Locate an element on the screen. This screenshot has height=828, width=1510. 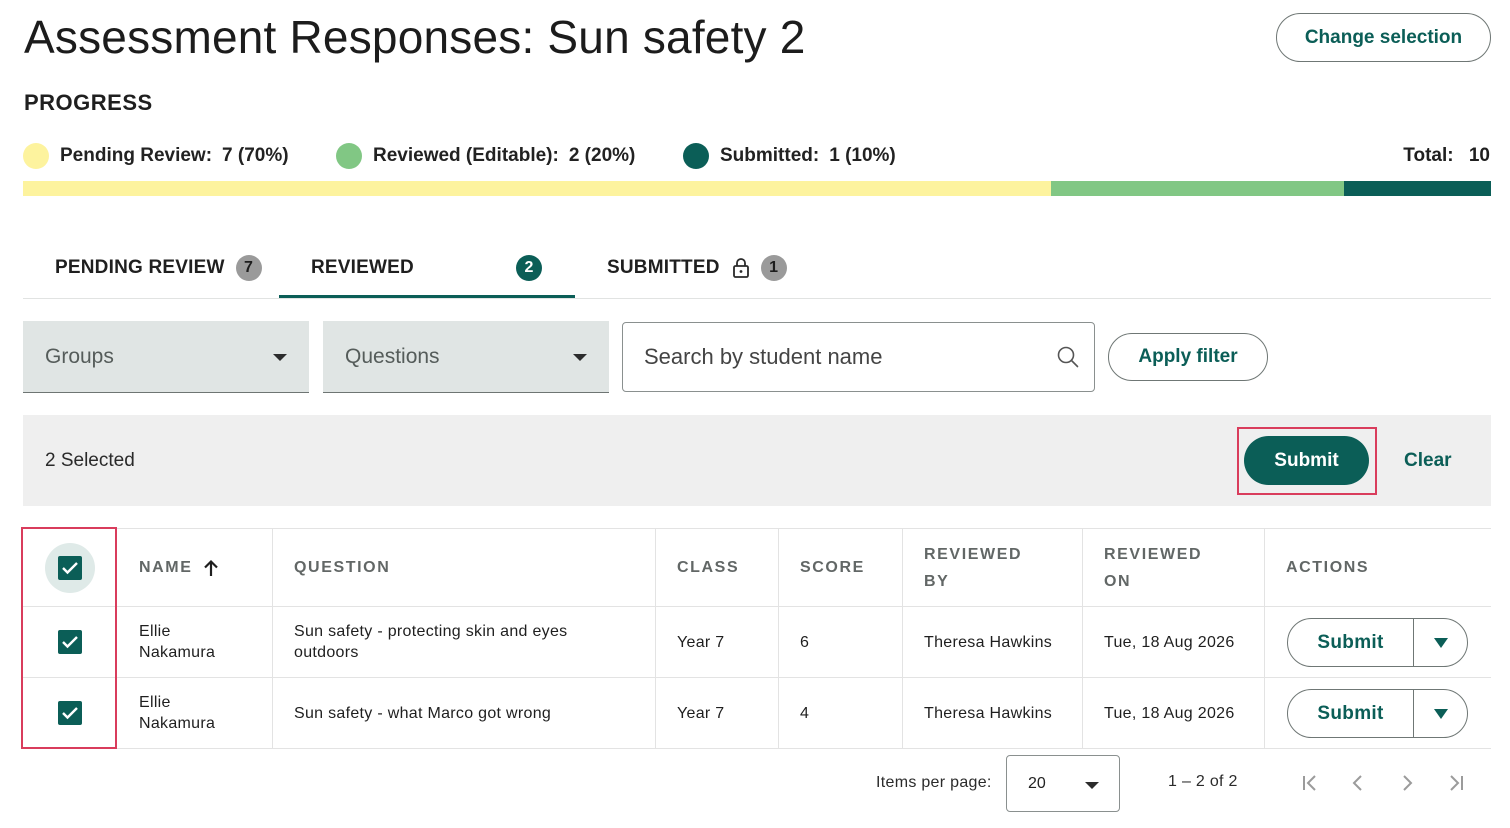
items-per-page-label: Items per page: is located at coordinates (934, 782).